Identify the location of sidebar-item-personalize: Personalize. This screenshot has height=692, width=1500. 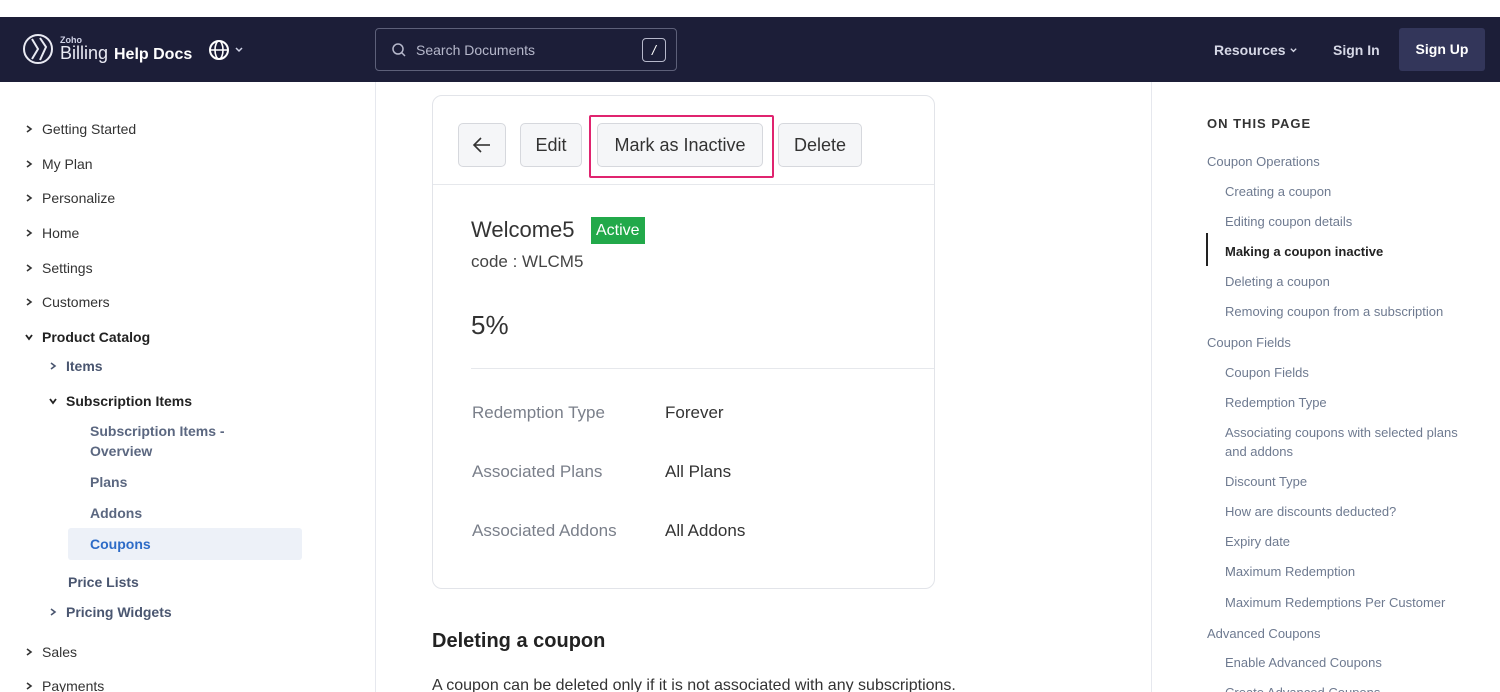
(68, 198).